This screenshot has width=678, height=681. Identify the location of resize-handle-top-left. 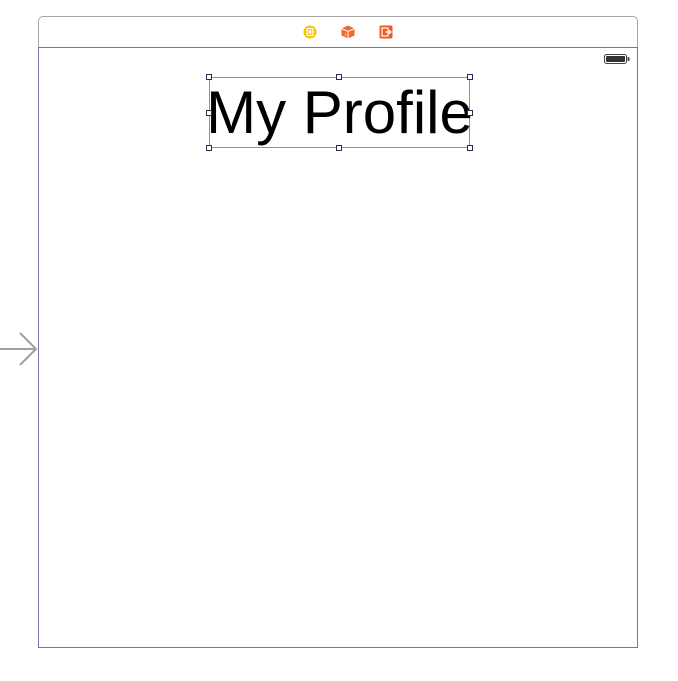
(209, 77).